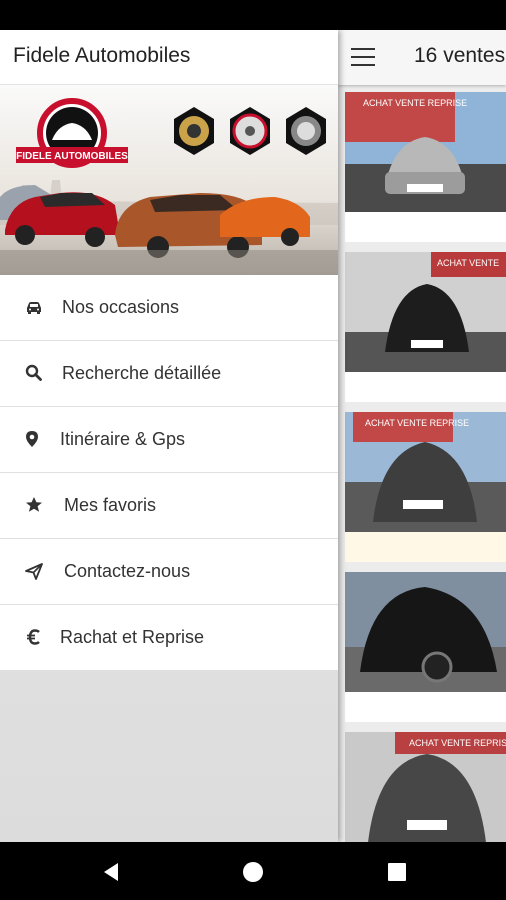 The width and height of the screenshot is (506, 900). What do you see at coordinates (169, 506) in the screenshot?
I see `menu-item-mes-favoris: Mes favoris` at bounding box center [169, 506].